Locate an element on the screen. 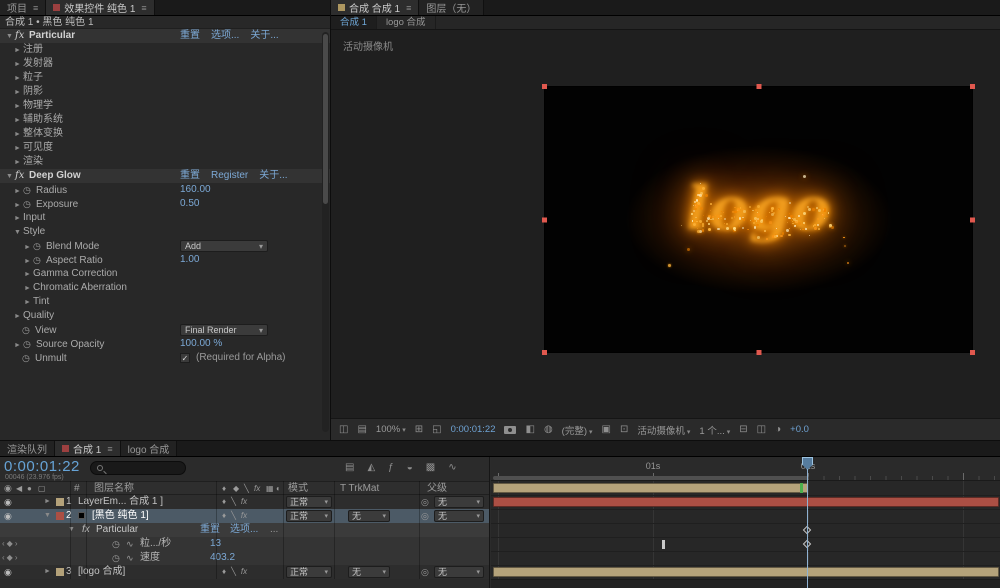  current-timecode: 0:00:01:22 is located at coordinates (42, 466).